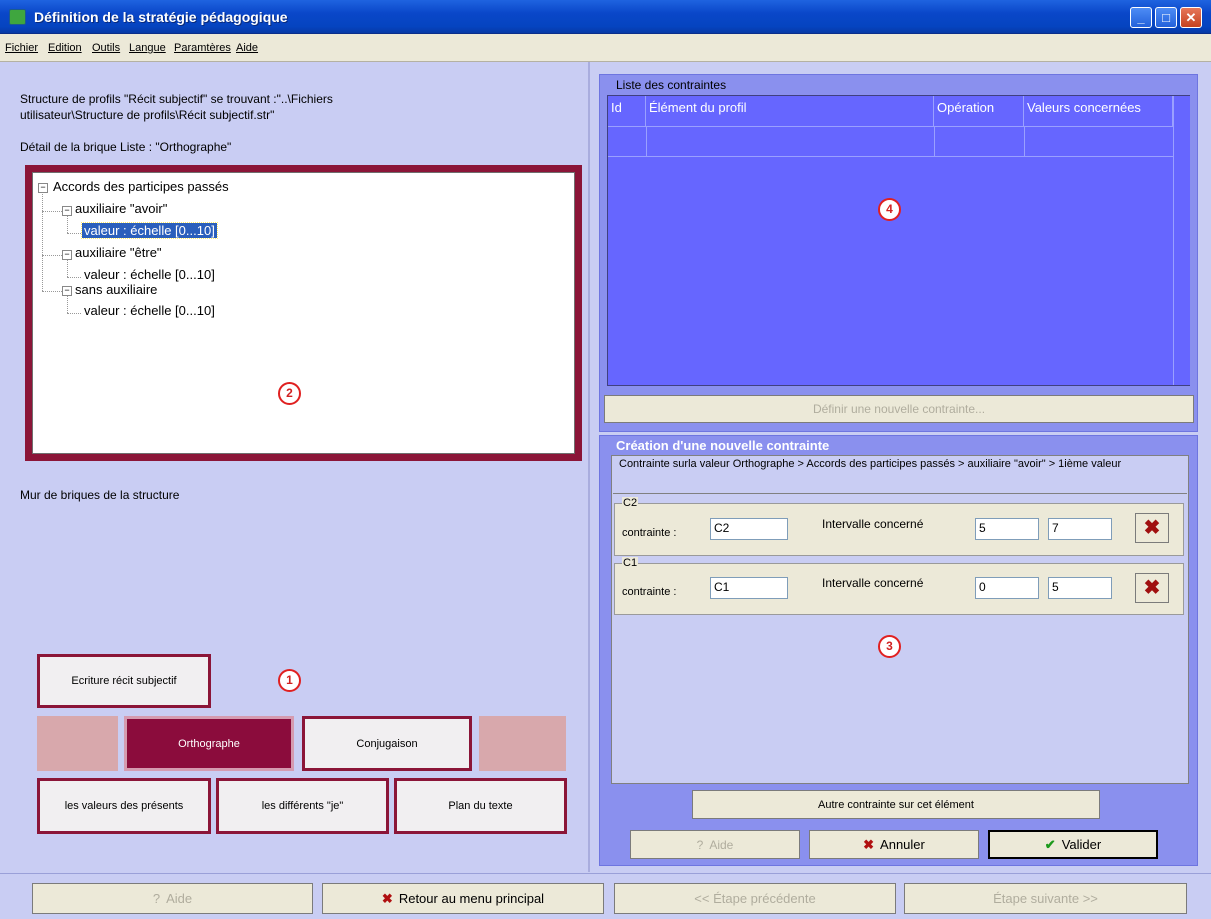 Image resolution: width=1211 pixels, height=919 pixels. I want to click on tree-node-sans-valeur: valeur : échelle [0...10], so click(149, 310).